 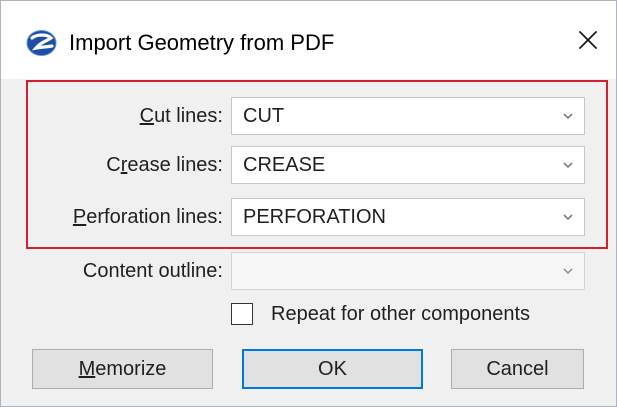 What do you see at coordinates (122, 369) in the screenshot?
I see `memorize-button: Memorize` at bounding box center [122, 369].